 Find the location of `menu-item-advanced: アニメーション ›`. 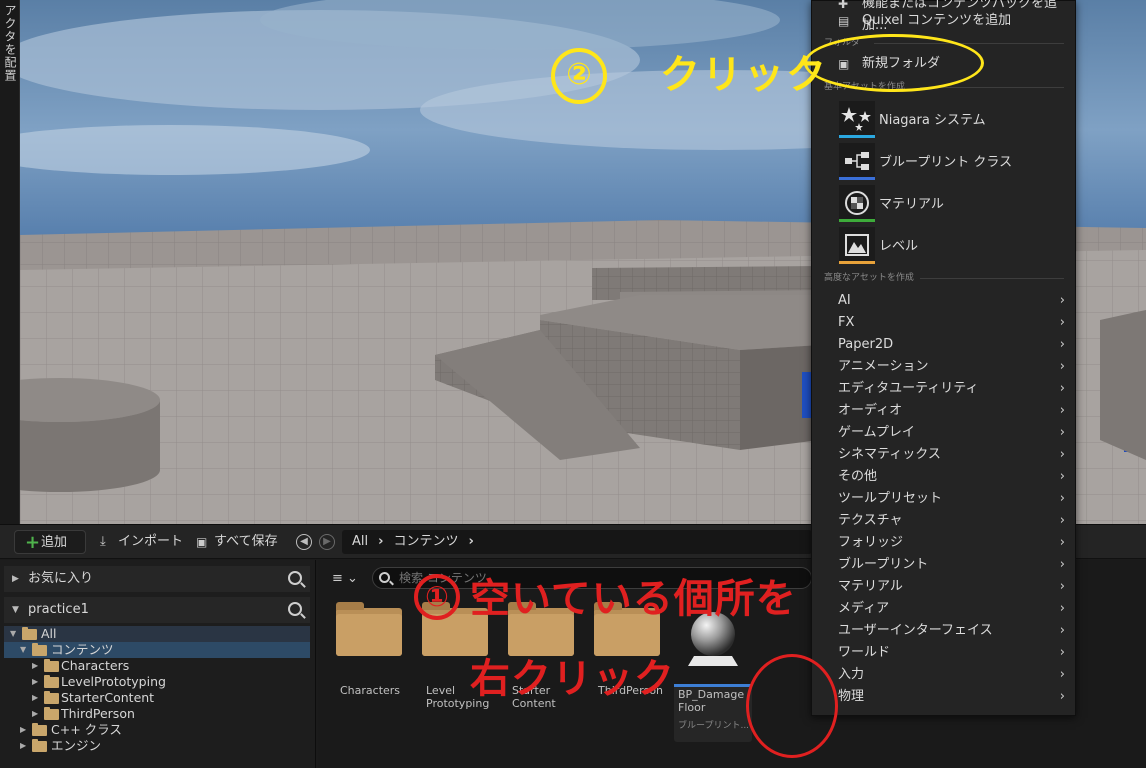

menu-item-advanced: アニメーション › is located at coordinates (943, 367).